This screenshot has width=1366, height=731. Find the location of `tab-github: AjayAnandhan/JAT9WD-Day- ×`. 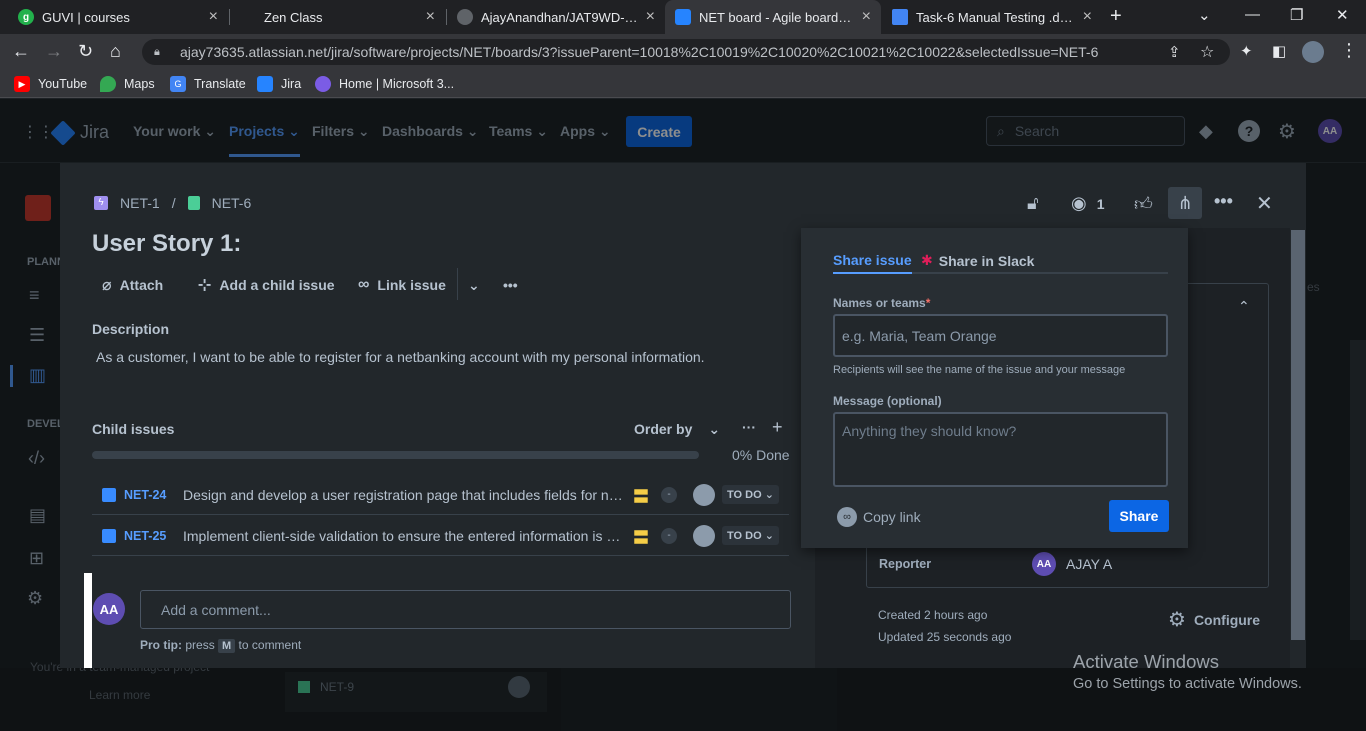

tab-github: AjayAnandhan/JAT9WD-Day- × is located at coordinates (556, 17).